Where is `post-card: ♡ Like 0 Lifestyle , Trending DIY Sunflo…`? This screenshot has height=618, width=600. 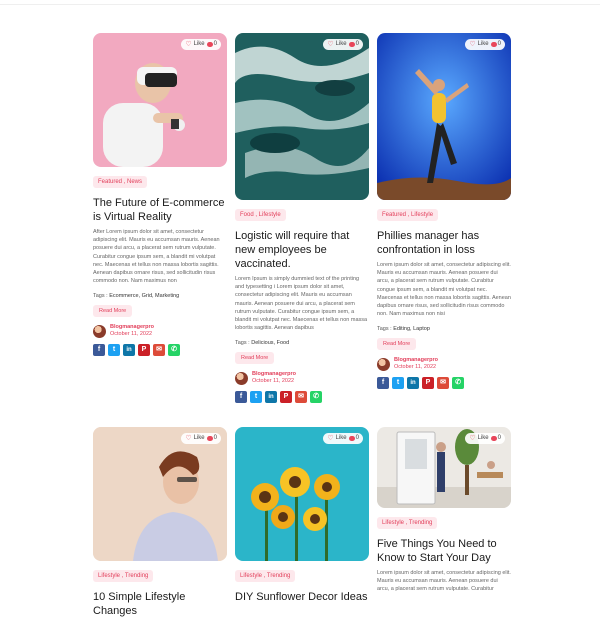
post-card: ♡ Like 0 Lifestyle , Trending DIY Sunflo… is located at coordinates (302, 515).